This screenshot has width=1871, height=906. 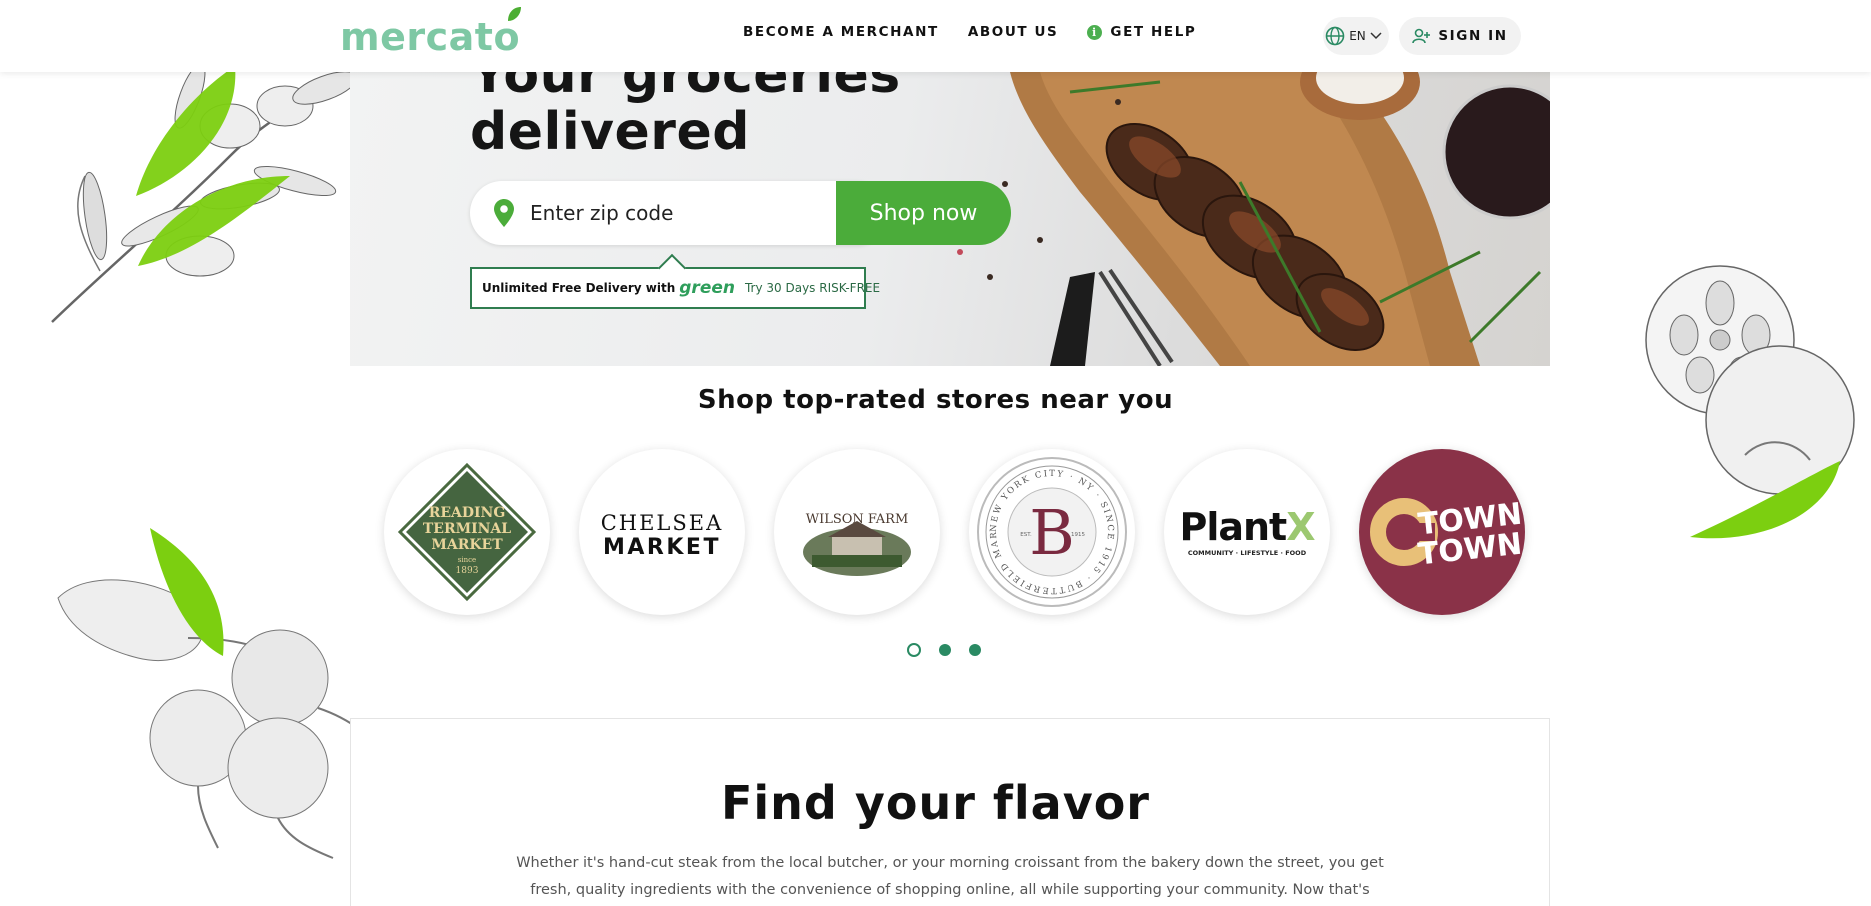 I want to click on nav-about-us: ABOUT US, so click(x=1013, y=32).